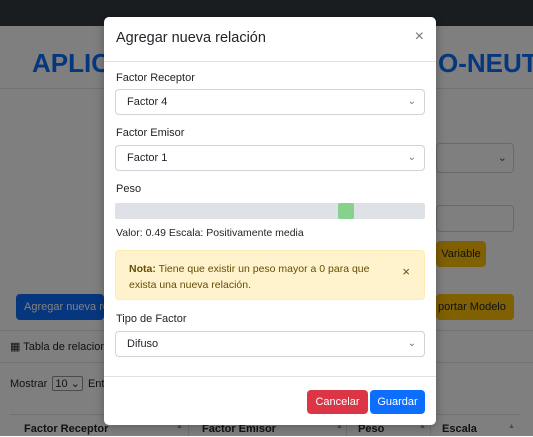 This screenshot has height=437, width=533. What do you see at coordinates (270, 344) in the screenshot?
I see `tipo-select: Difuso ⌄` at bounding box center [270, 344].